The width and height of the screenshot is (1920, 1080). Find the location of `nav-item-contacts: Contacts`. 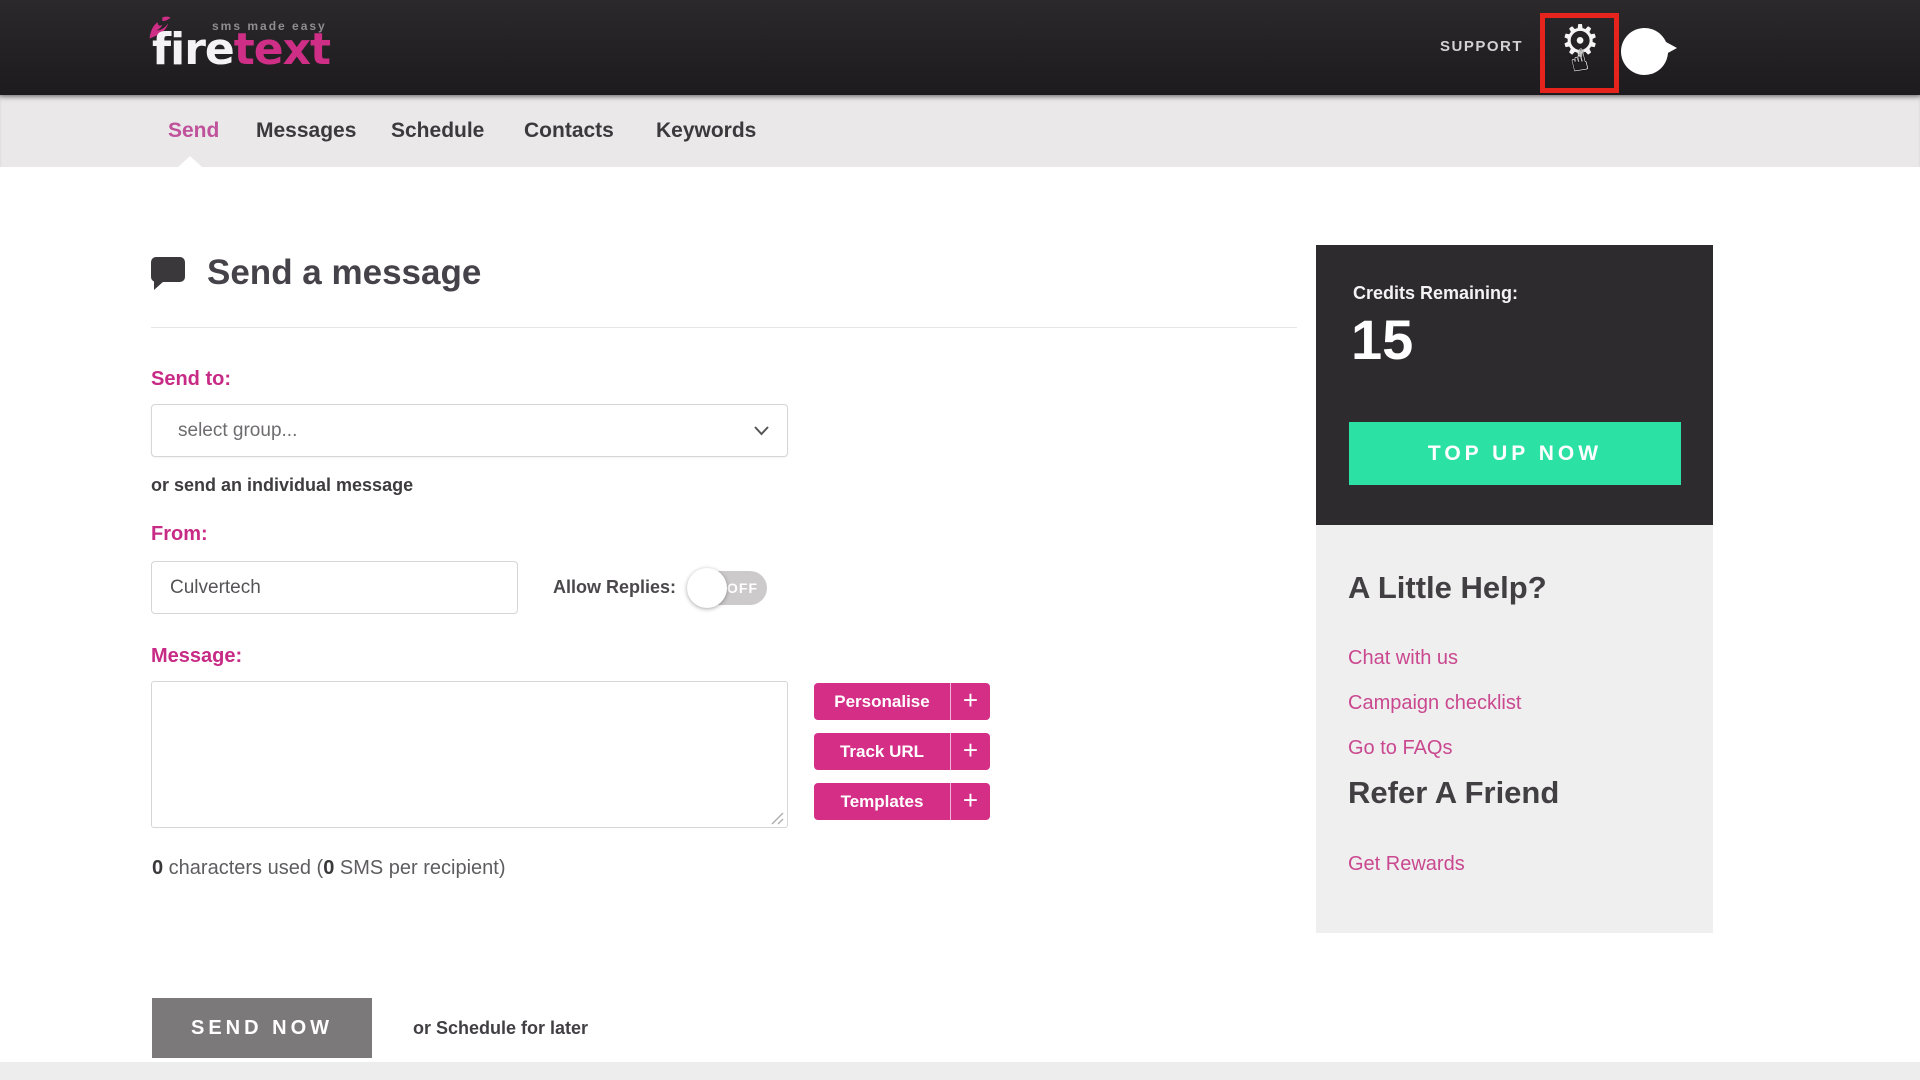

nav-item-contacts: Contacts is located at coordinates (569, 131).